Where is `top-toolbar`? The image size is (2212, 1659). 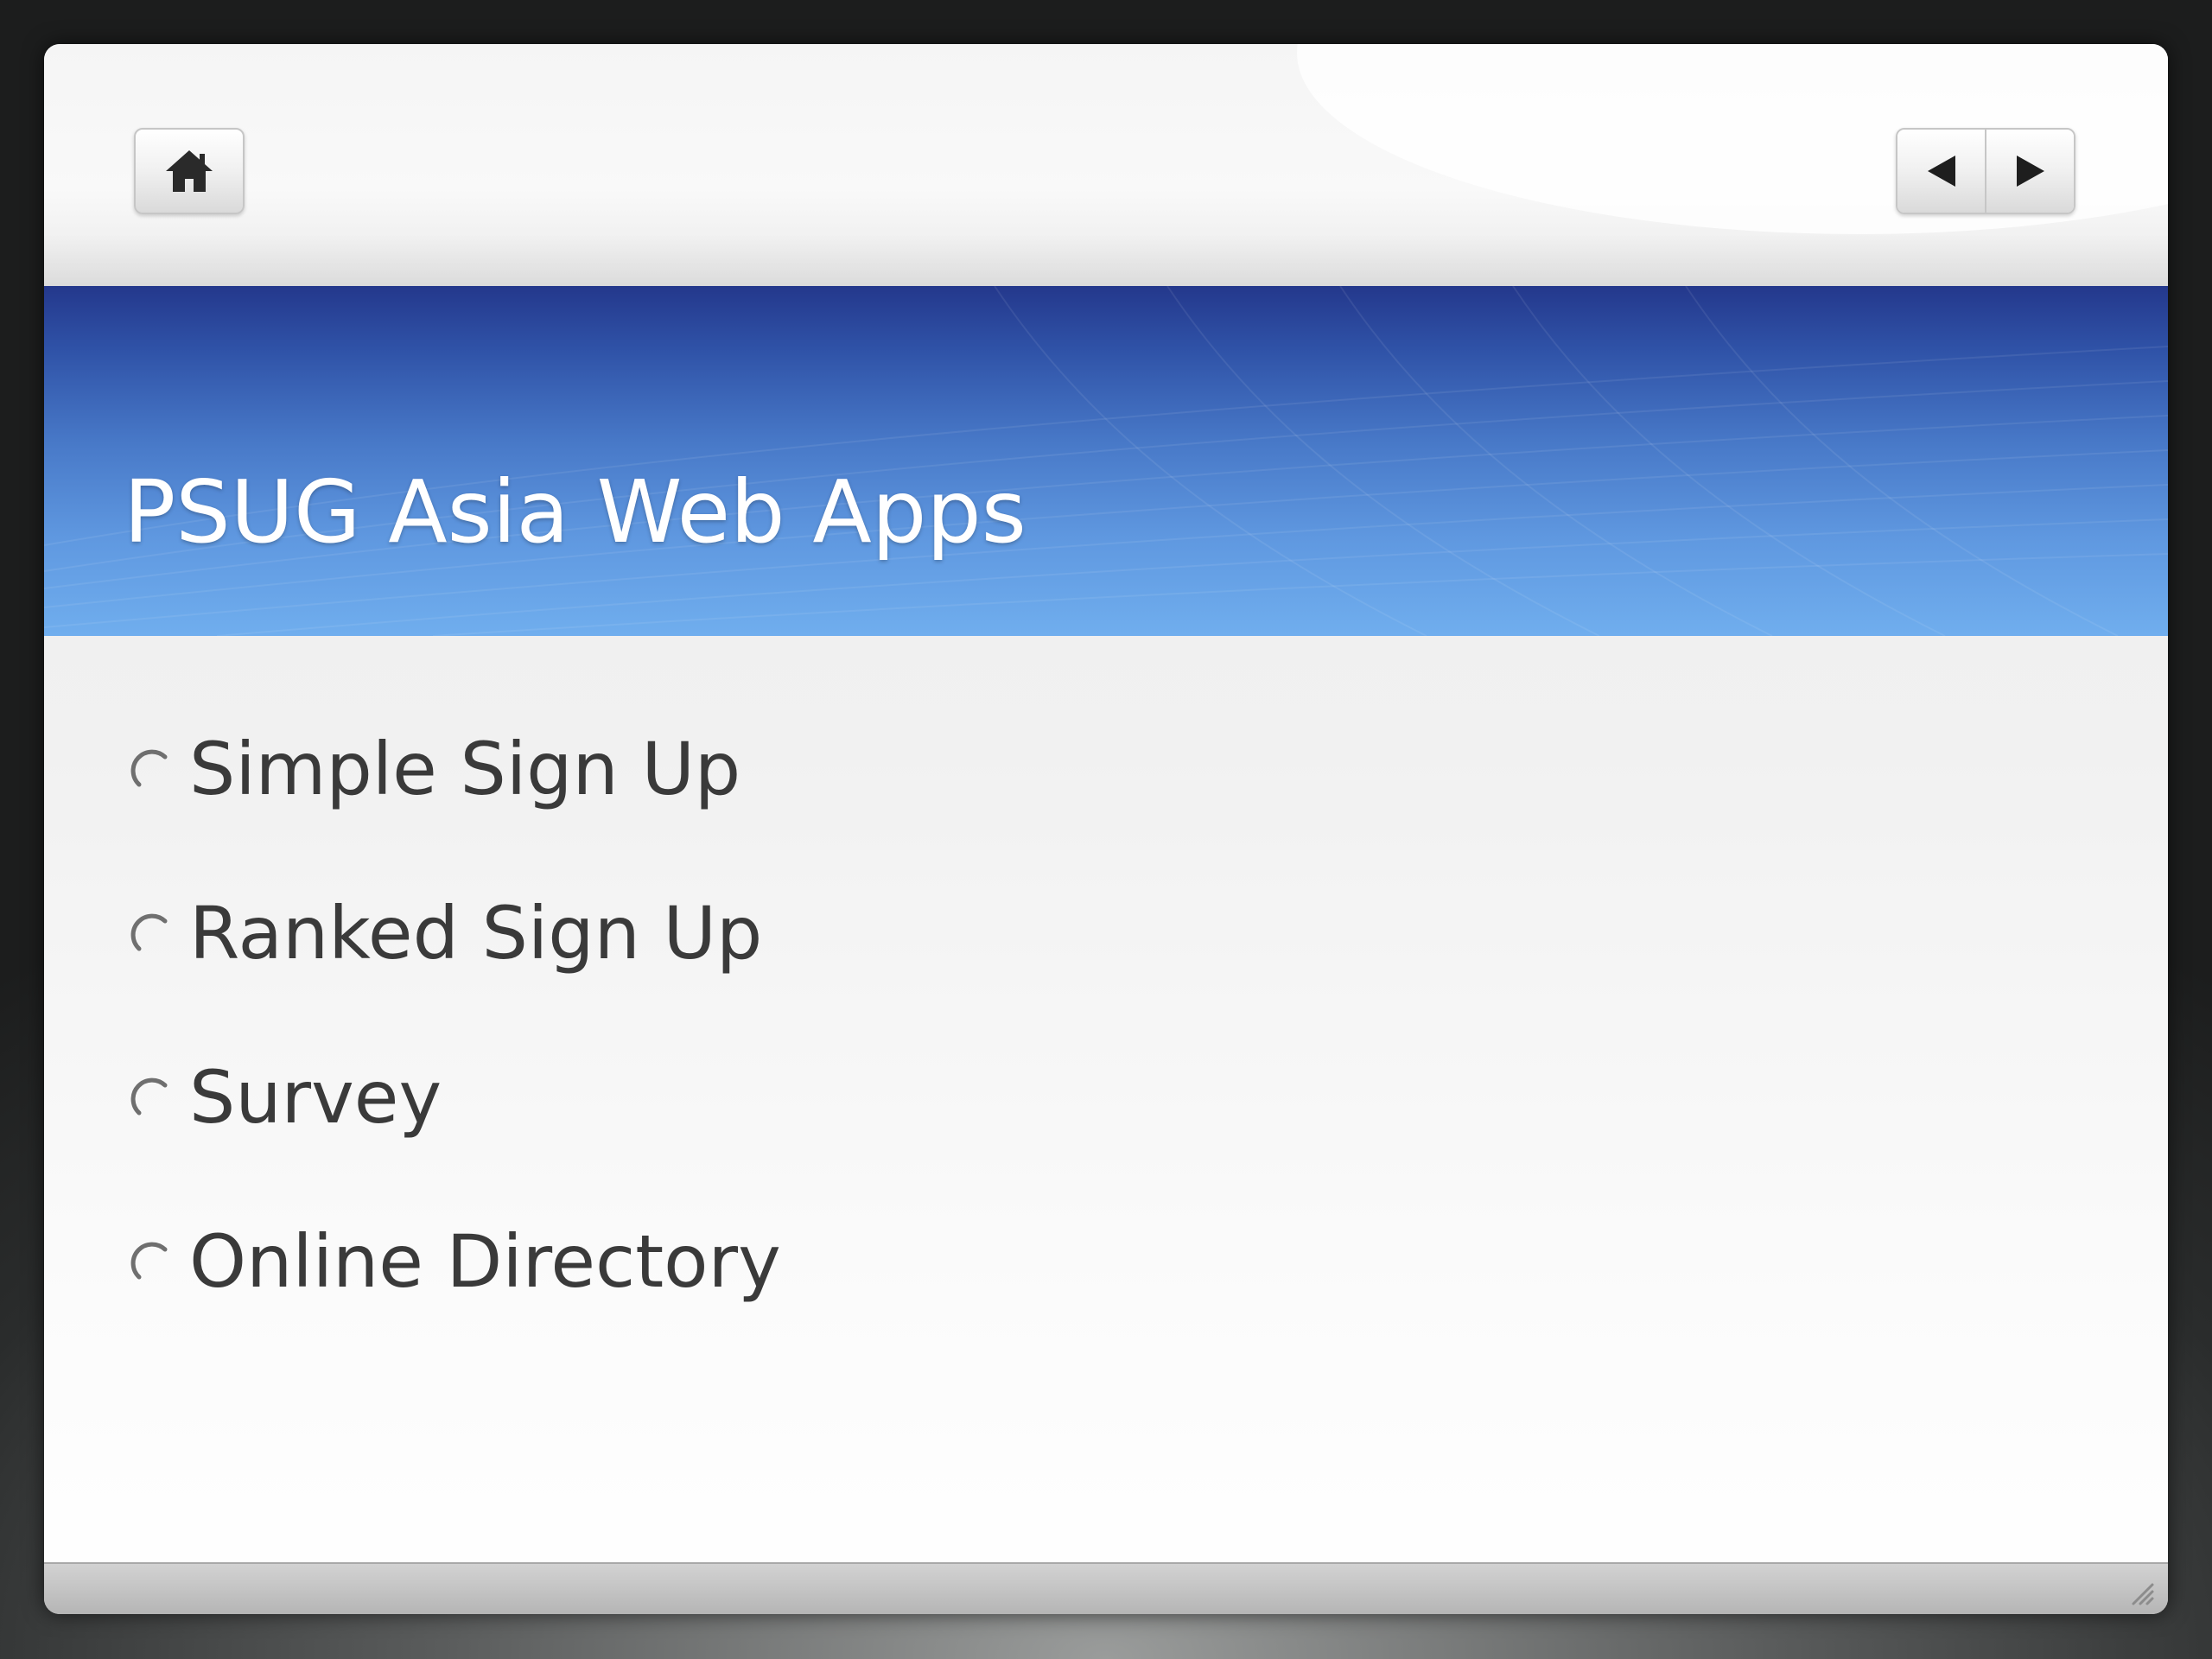
top-toolbar is located at coordinates (1106, 165).